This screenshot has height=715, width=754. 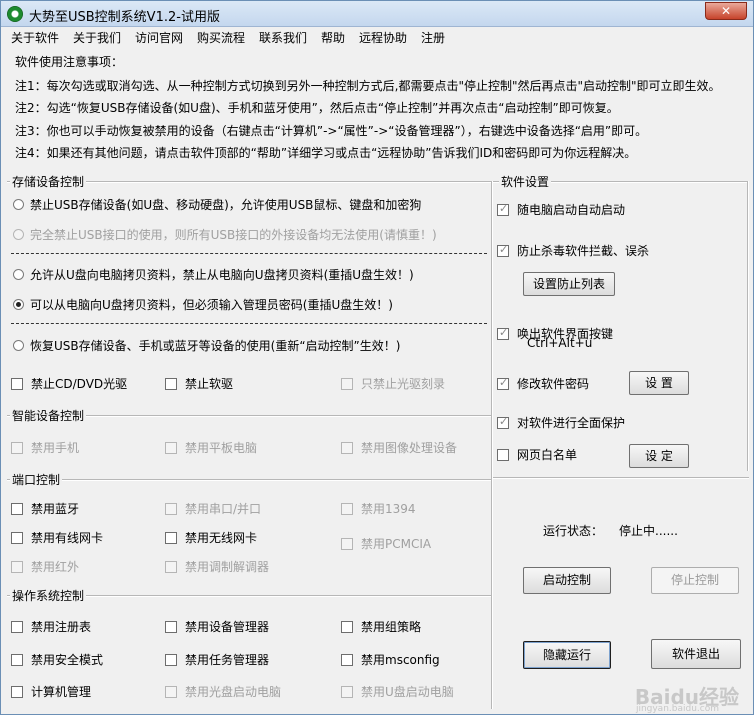 I want to click on settings-group-title: 软件设置, so click(x=525, y=181).